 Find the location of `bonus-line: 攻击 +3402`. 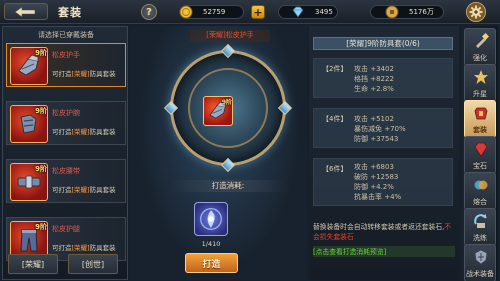

bonus-line: 攻击 +3402 is located at coordinates (374, 69).